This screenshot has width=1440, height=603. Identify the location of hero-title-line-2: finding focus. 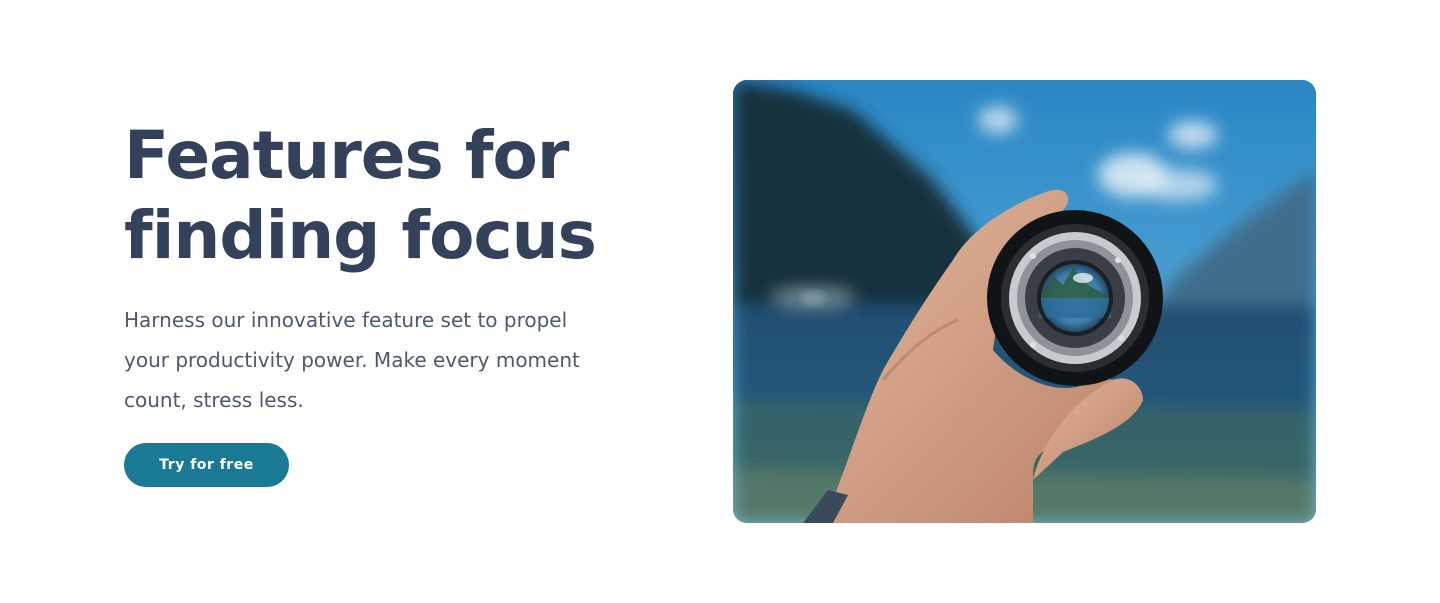
(360, 235).